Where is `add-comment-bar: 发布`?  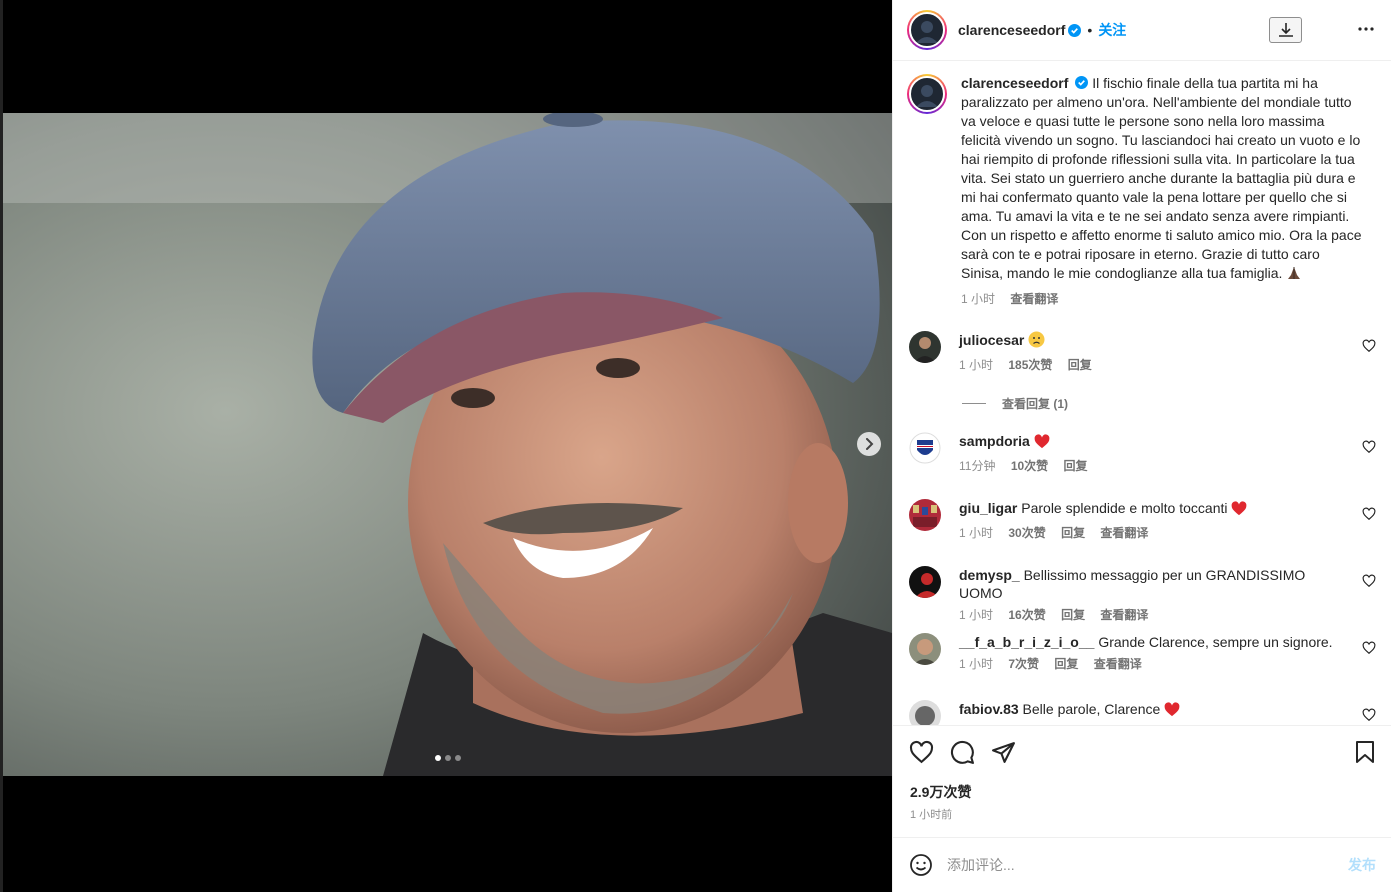 add-comment-bar: 发布 is located at coordinates (1142, 864).